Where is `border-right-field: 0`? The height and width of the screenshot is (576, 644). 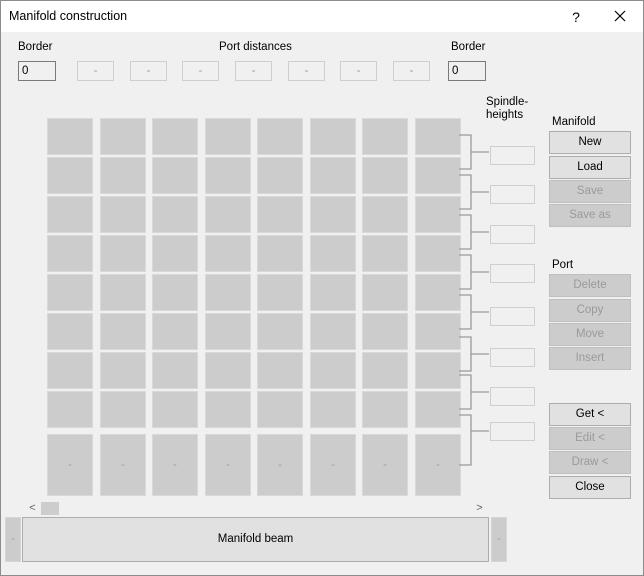 border-right-field: 0 is located at coordinates (467, 71).